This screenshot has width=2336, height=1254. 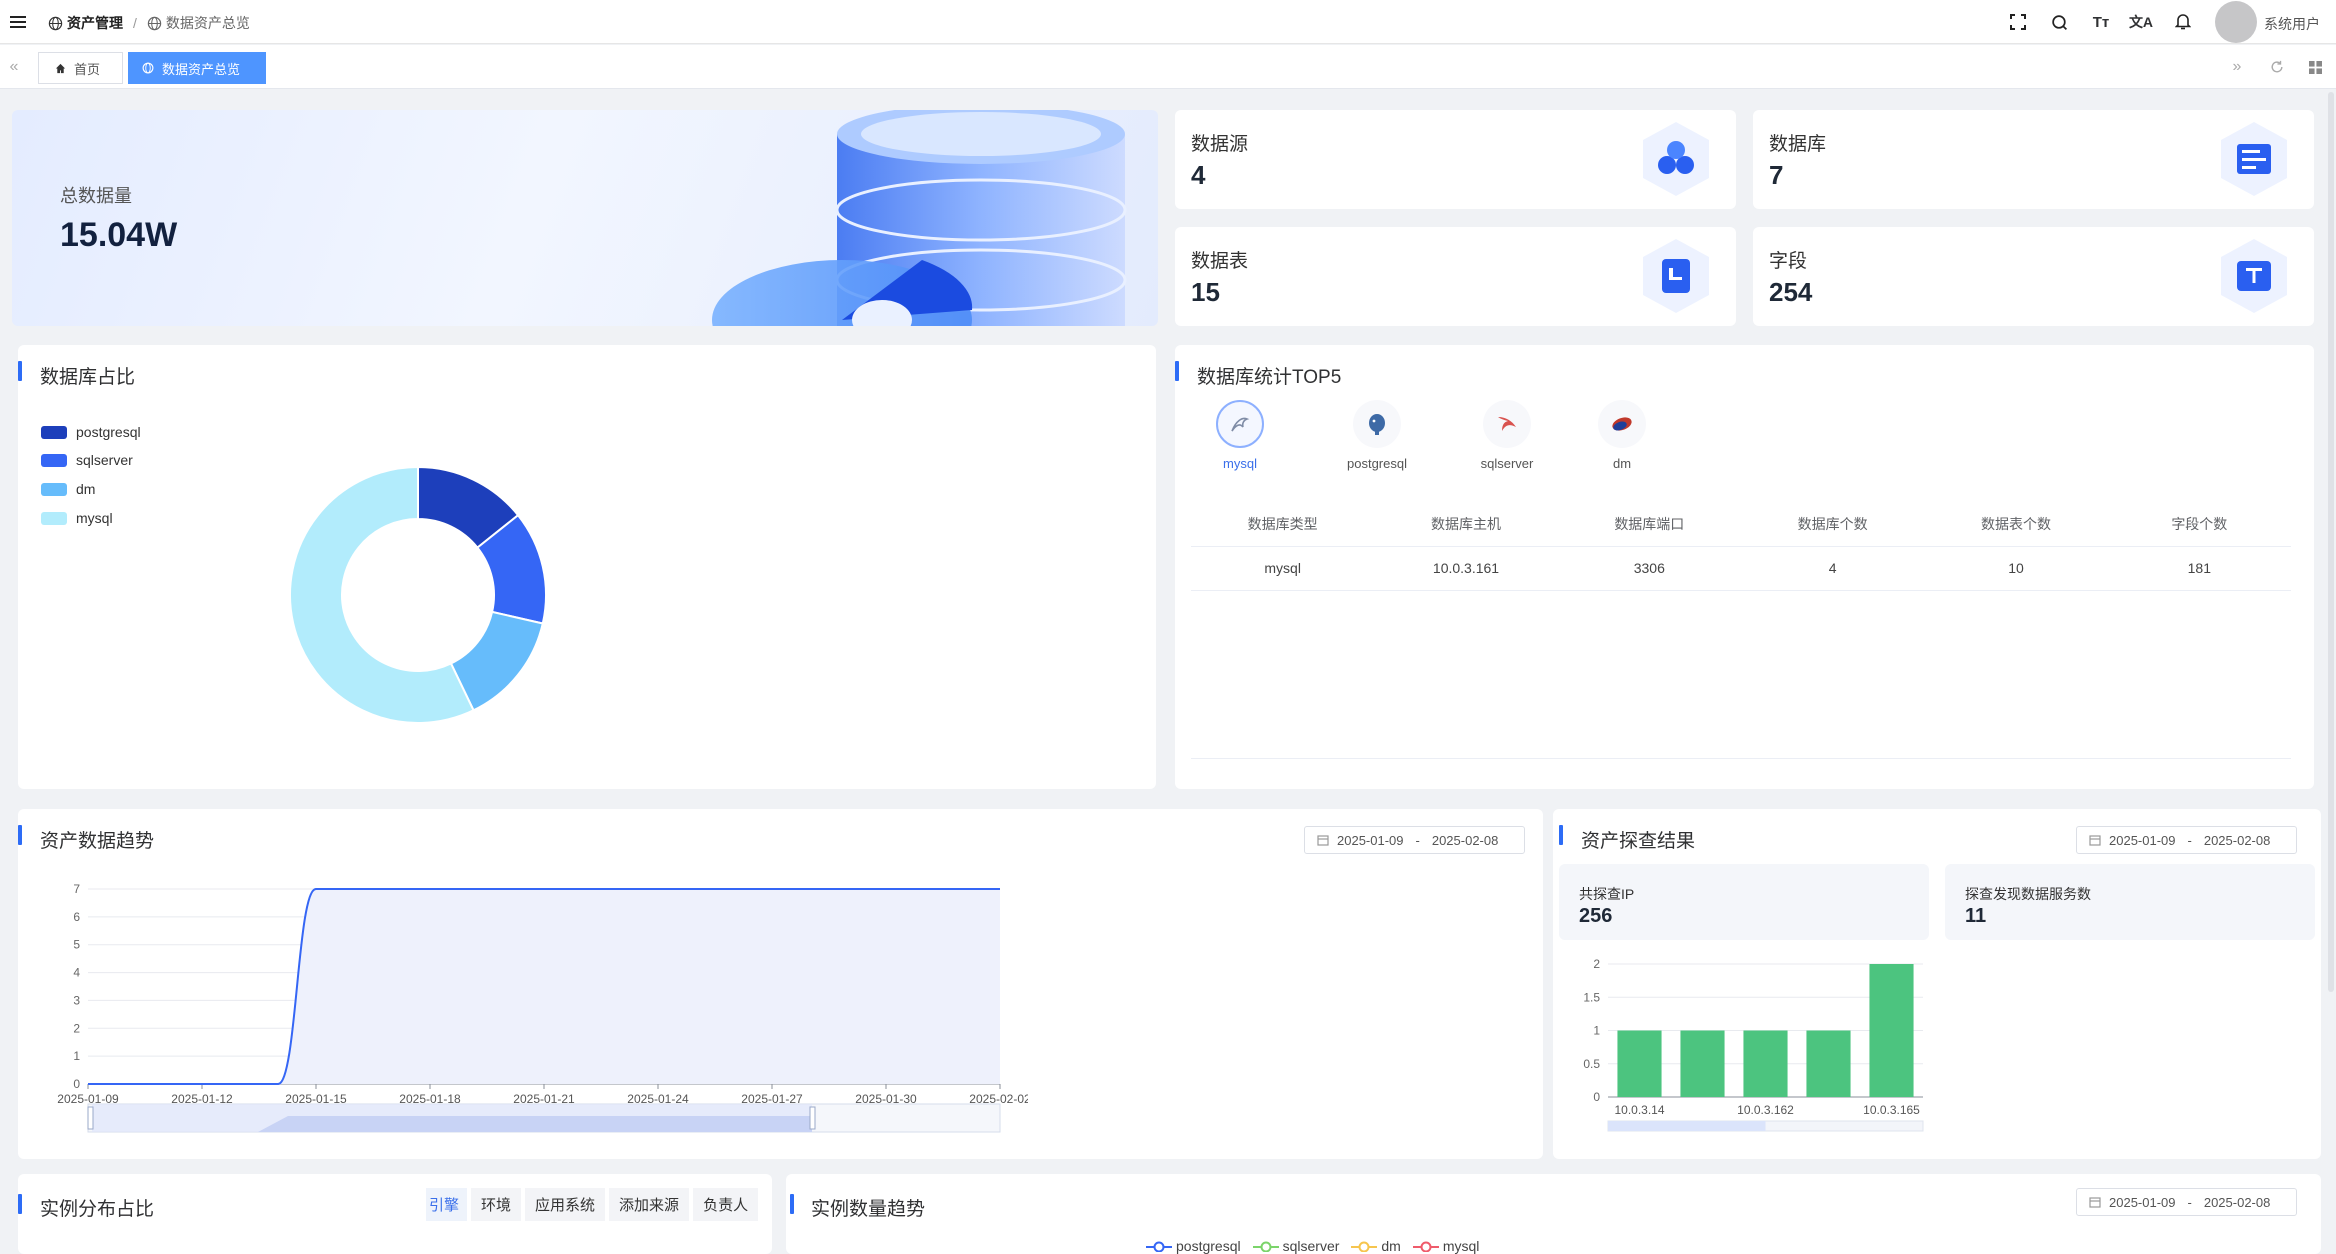 What do you see at coordinates (97, 841) in the screenshot?
I see `trend-title: 资产数据趋势` at bounding box center [97, 841].